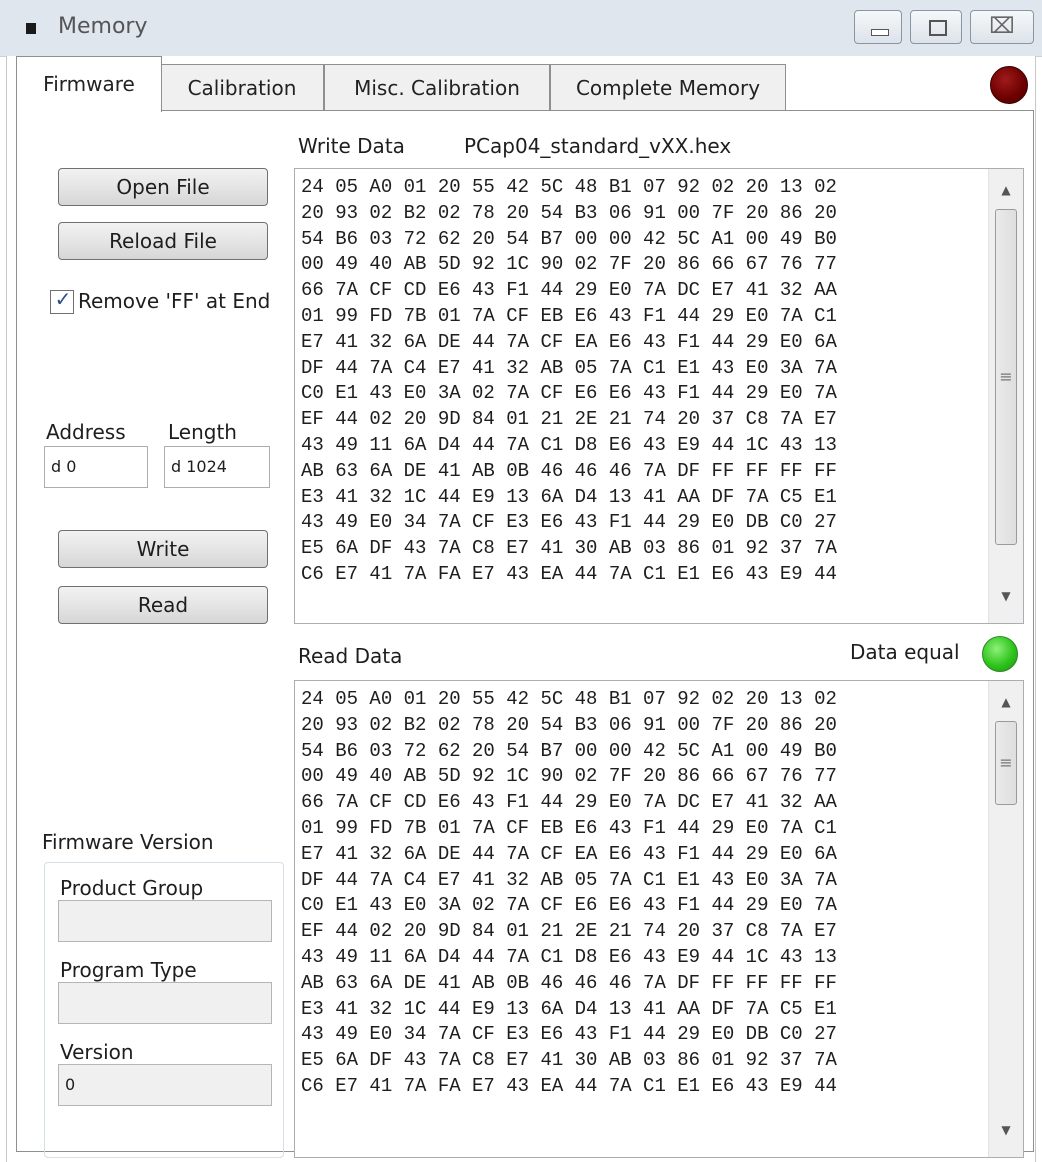  Describe the element at coordinates (163, 605) in the screenshot. I see `read-button: Read` at that location.